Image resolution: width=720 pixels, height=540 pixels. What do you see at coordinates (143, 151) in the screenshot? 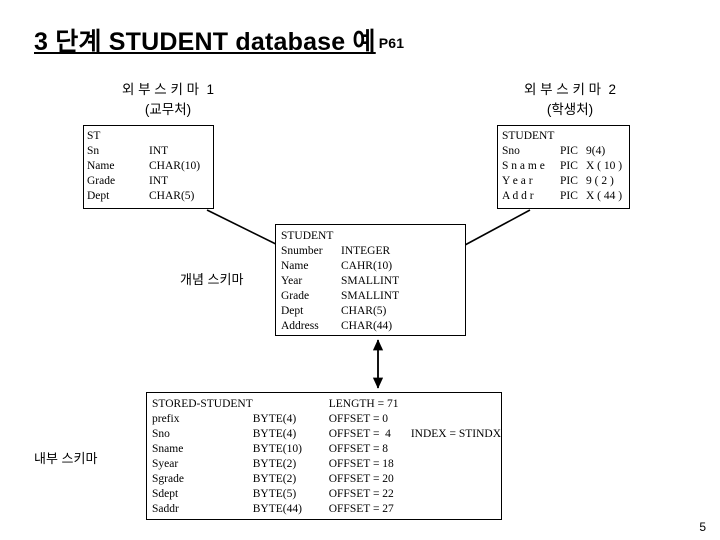
I see `table-row: Sn INT` at bounding box center [143, 151].